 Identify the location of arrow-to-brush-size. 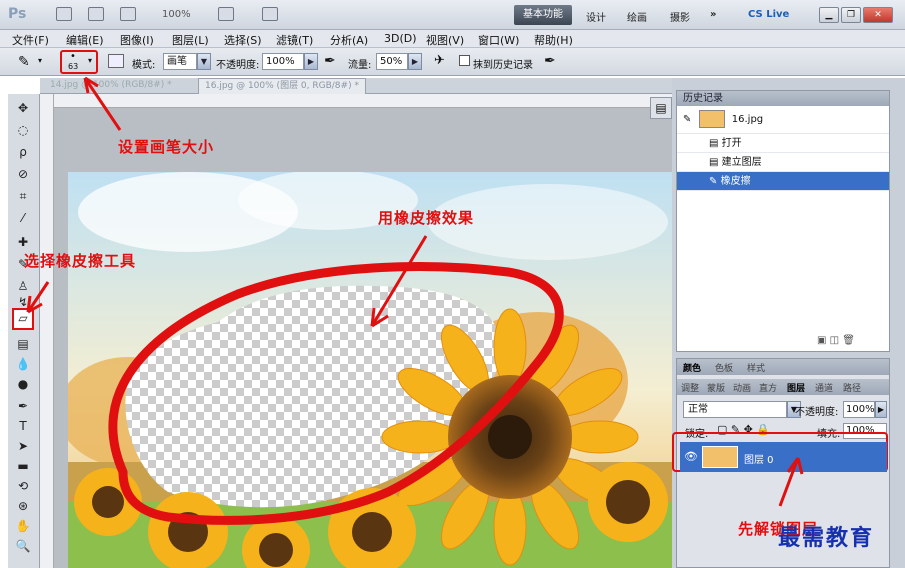
(102, 104).